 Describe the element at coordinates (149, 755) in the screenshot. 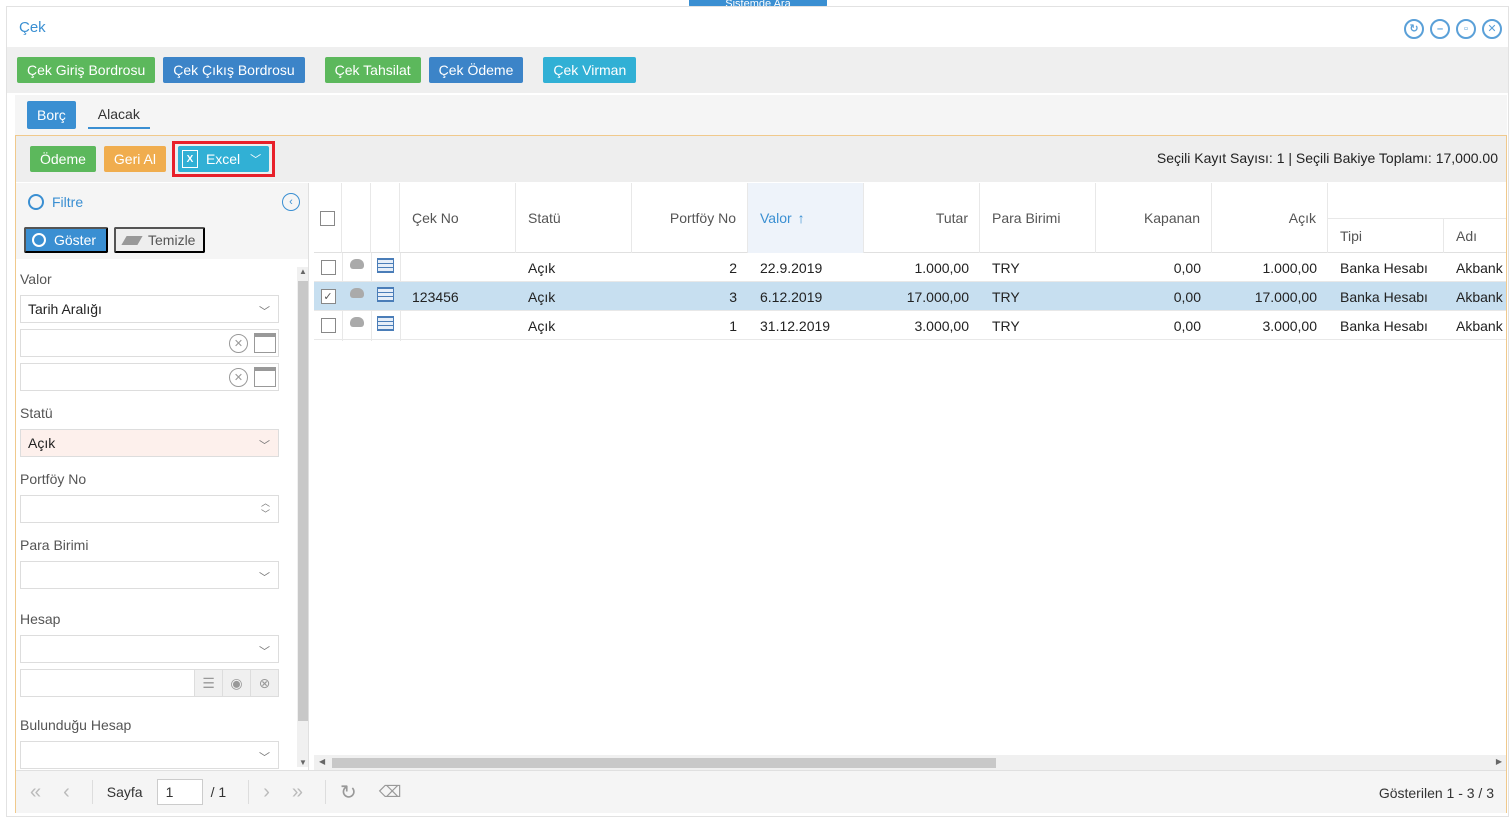

I see `bulundugu-hesap-select: ﹀` at that location.